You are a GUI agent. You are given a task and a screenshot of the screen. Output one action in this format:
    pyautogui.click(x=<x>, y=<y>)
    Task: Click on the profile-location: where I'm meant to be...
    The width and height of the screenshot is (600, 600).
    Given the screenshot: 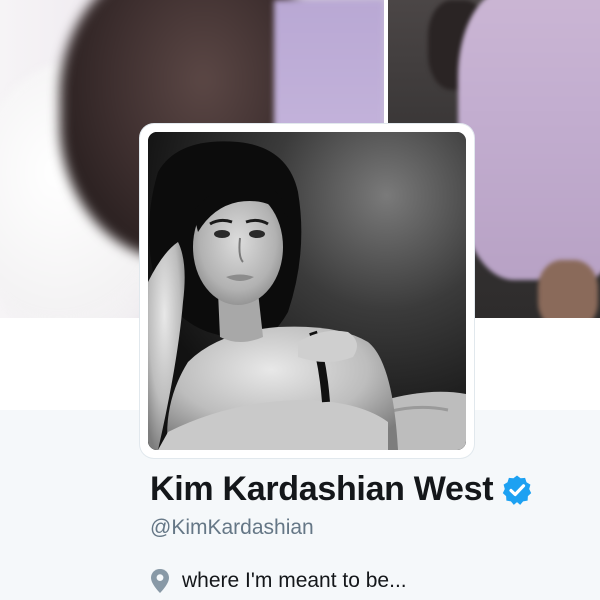 What is the action you would take?
    pyautogui.click(x=278, y=581)
    